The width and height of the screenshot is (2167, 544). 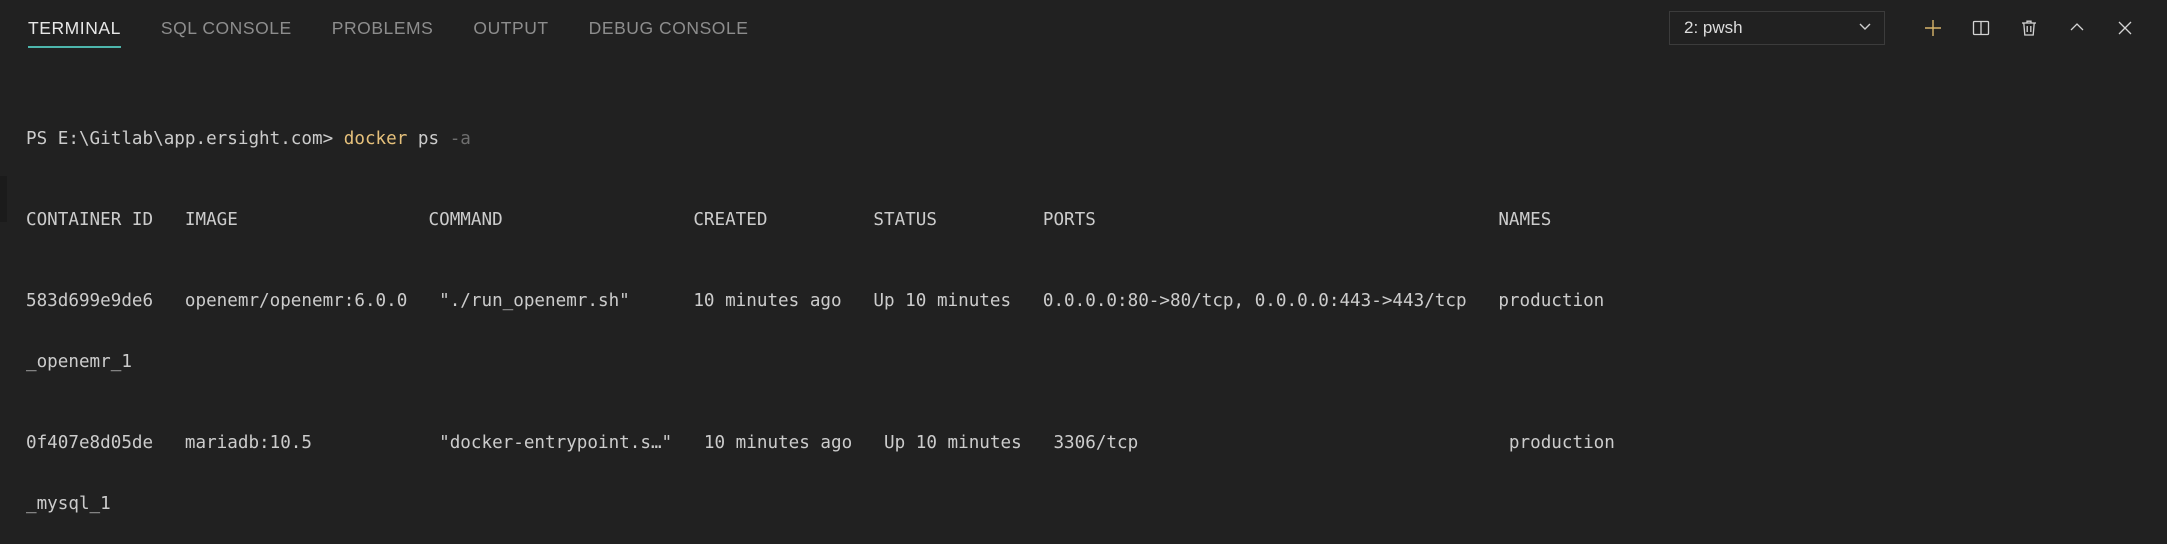 I want to click on command-name: docker, so click(x=375, y=138).